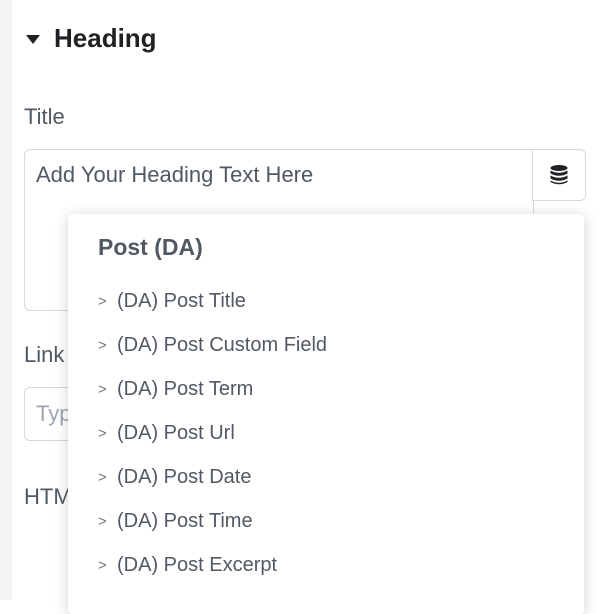  I want to click on link-label: Link, so click(44, 354).